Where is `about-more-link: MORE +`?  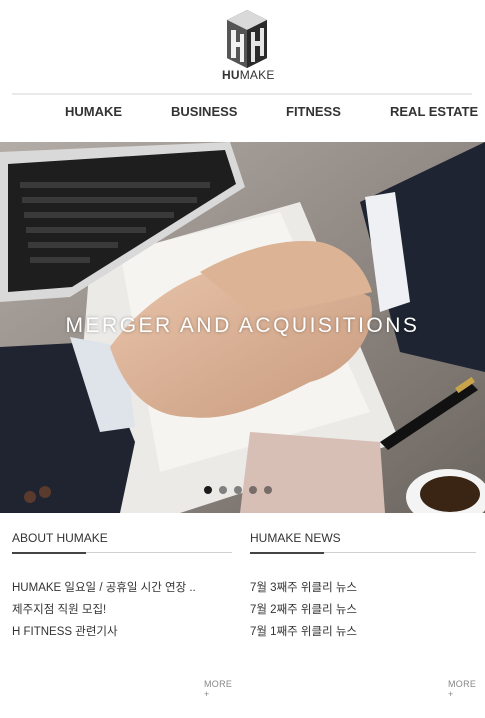 about-more-link: MORE + is located at coordinates (218, 689).